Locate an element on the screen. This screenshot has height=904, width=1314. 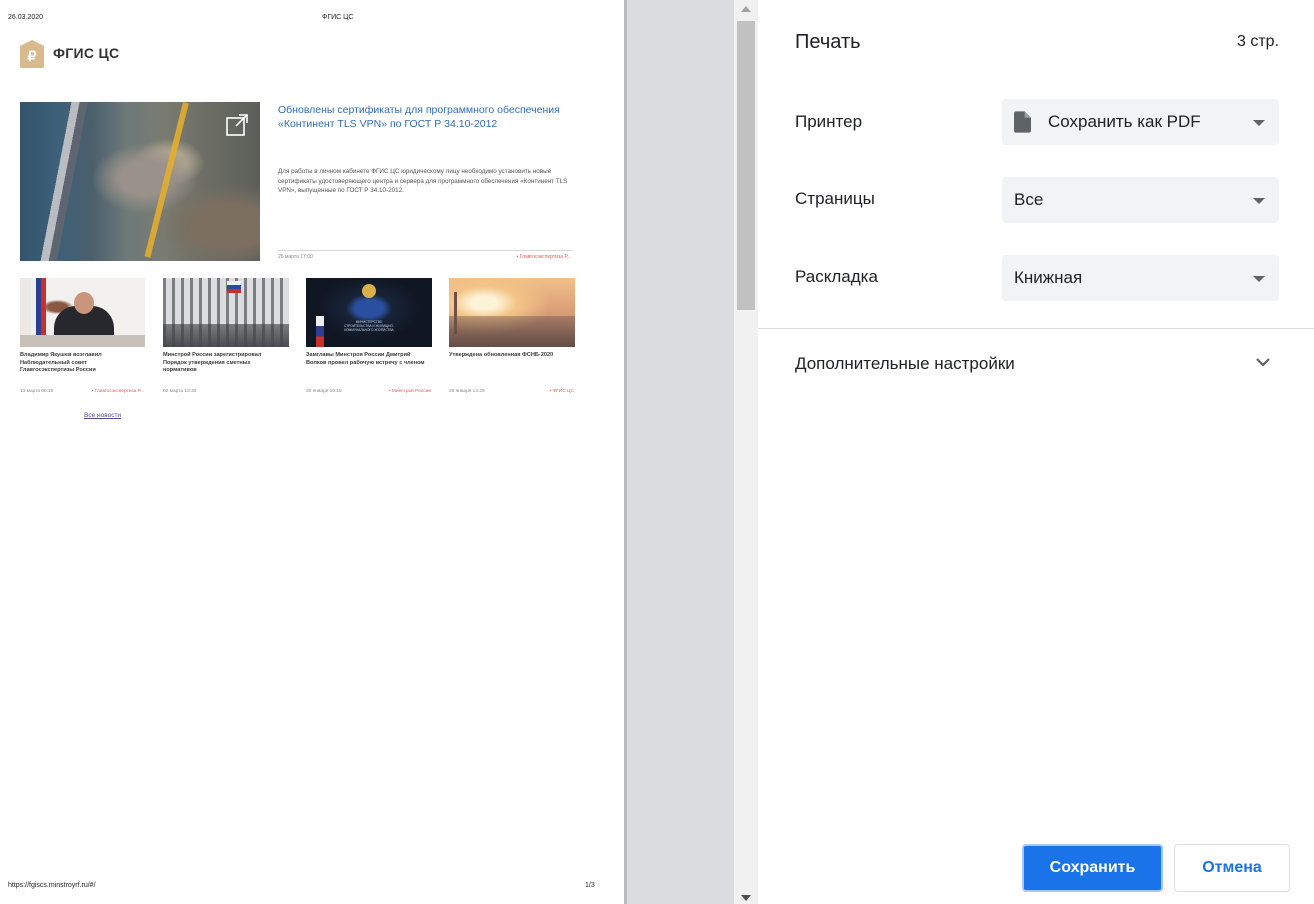
site-name: ФГИС ЦС is located at coordinates (86, 53).